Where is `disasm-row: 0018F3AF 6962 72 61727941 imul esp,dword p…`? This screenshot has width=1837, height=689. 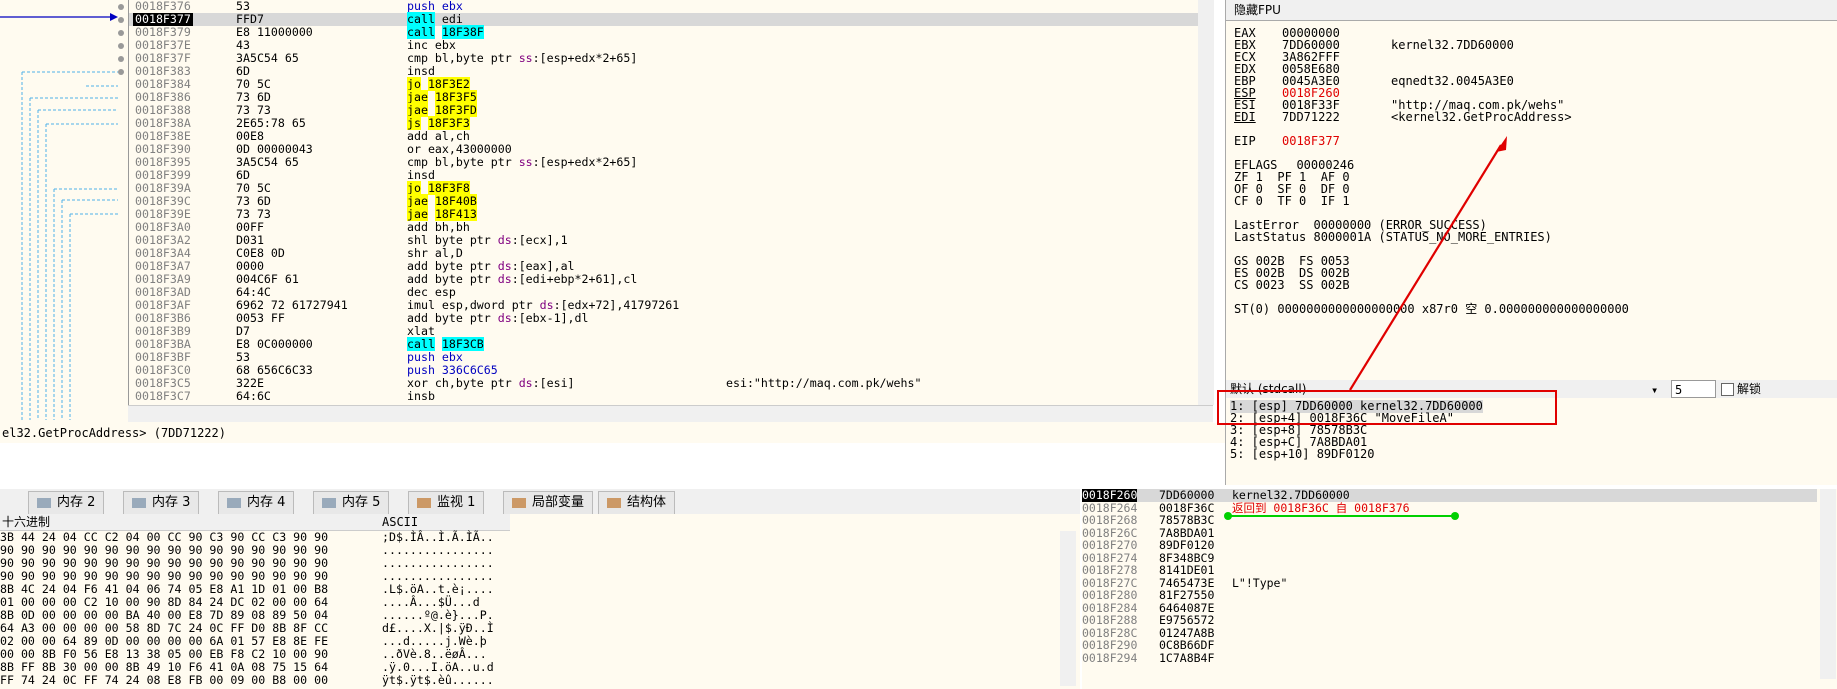
disasm-row: 0018F3AF 6962 72 61727941 imul esp,dword p… is located at coordinates (671, 305).